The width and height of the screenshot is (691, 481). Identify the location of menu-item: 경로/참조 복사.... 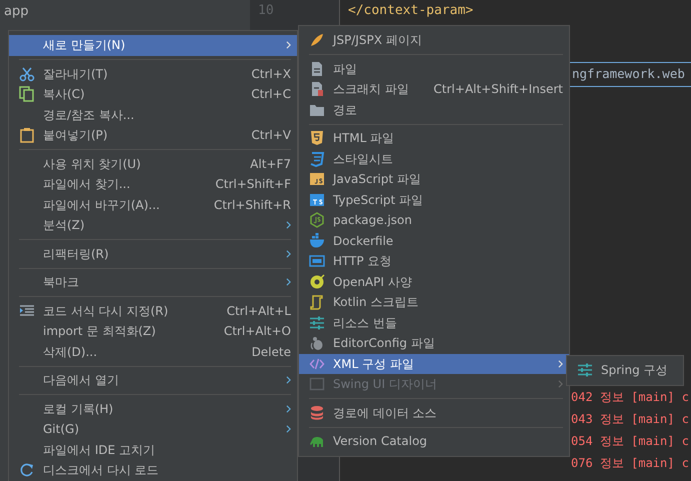
(153, 114).